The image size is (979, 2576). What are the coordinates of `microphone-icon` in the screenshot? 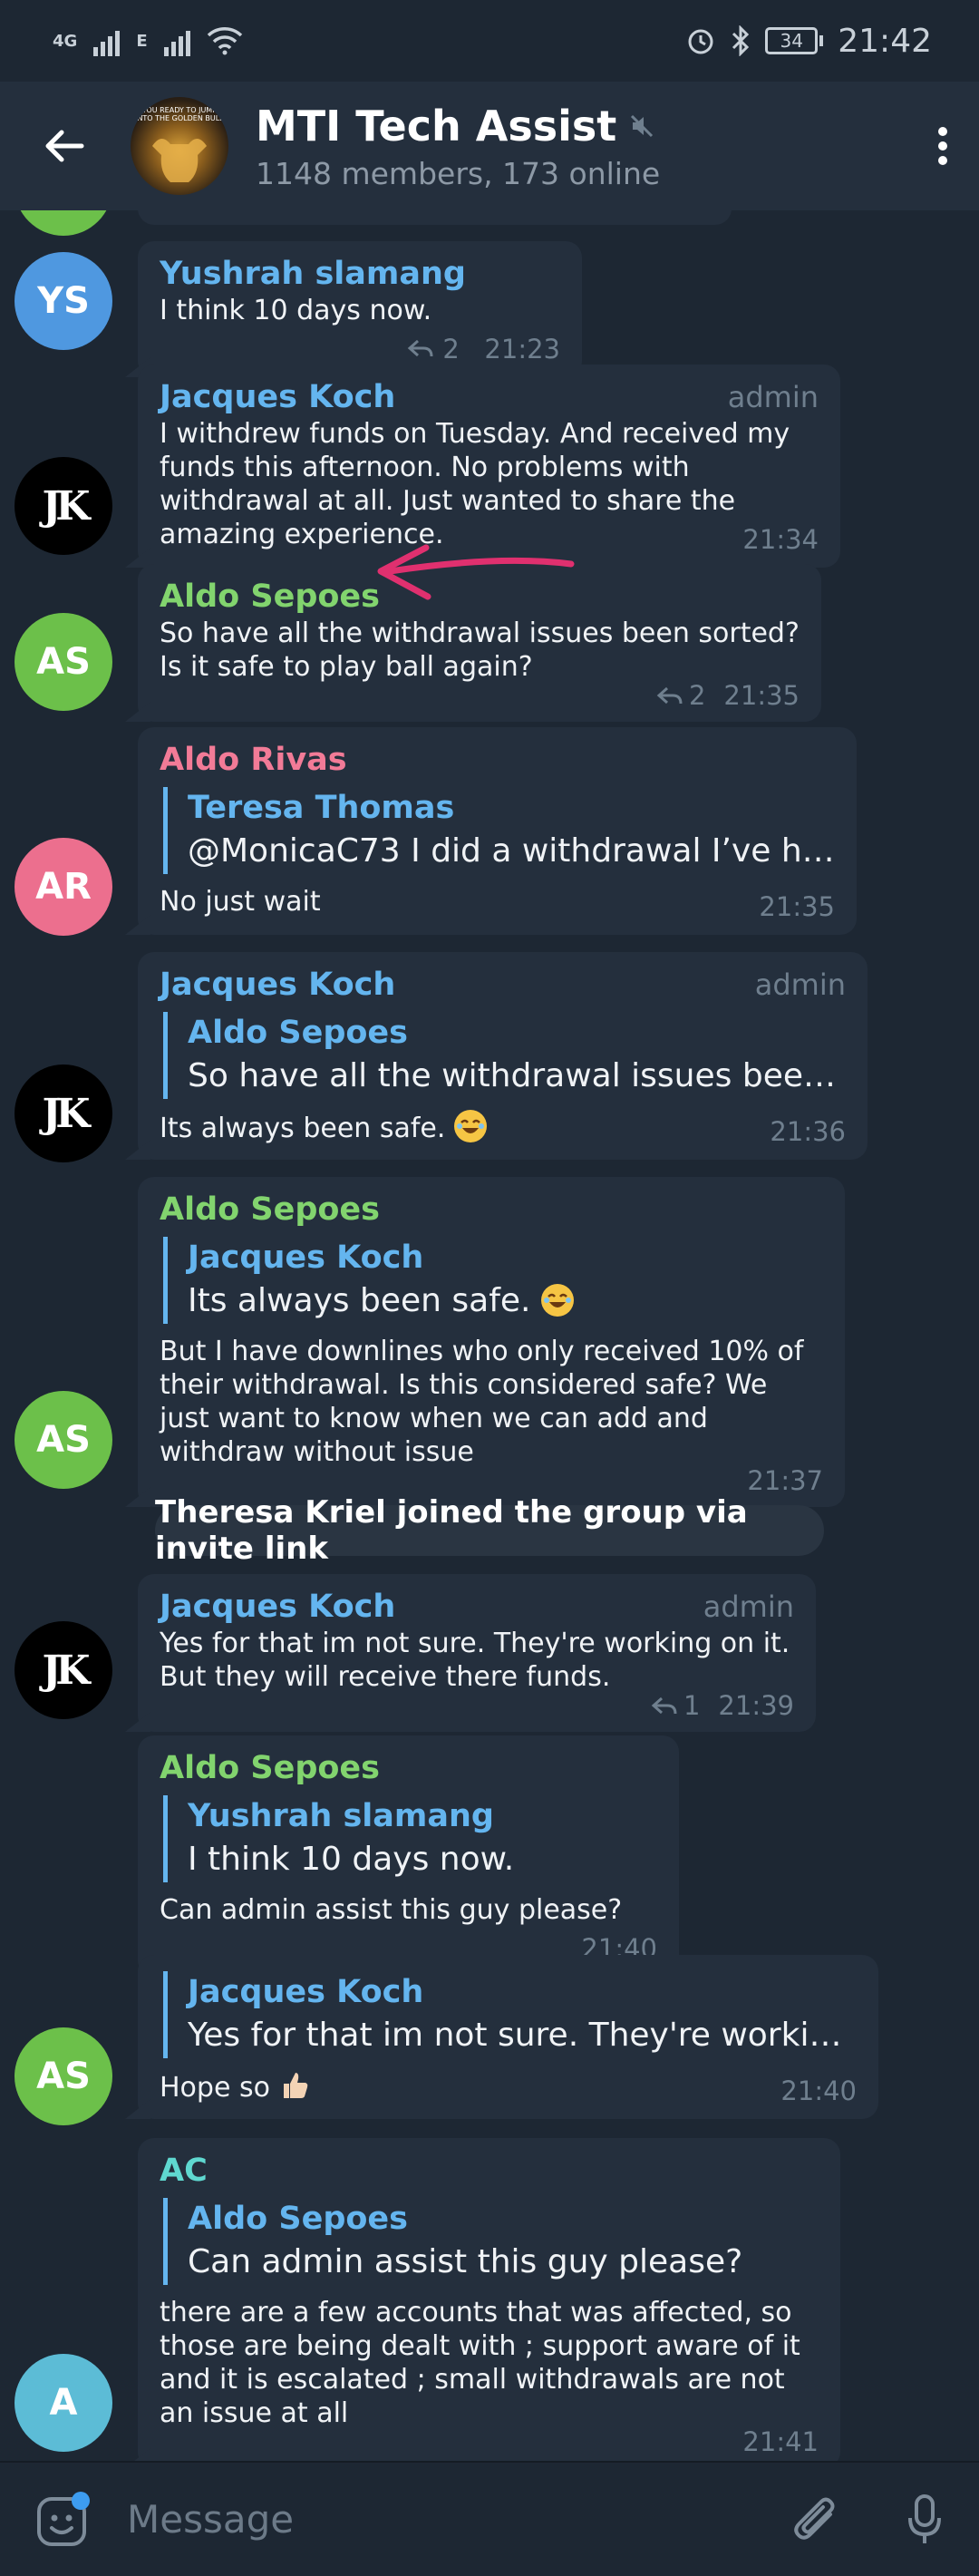 It's located at (924, 2518).